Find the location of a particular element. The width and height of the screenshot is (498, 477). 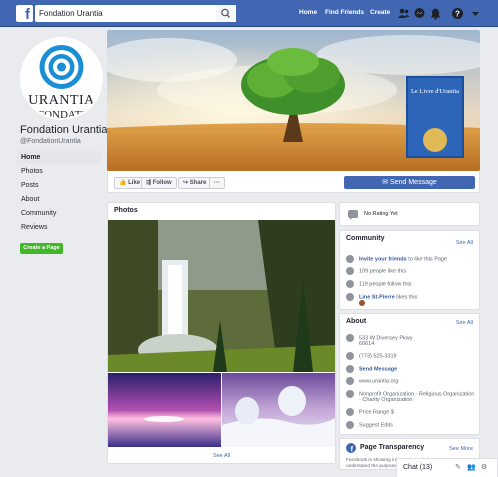

phone-row: (773) 525-3319 is located at coordinates (371, 356).